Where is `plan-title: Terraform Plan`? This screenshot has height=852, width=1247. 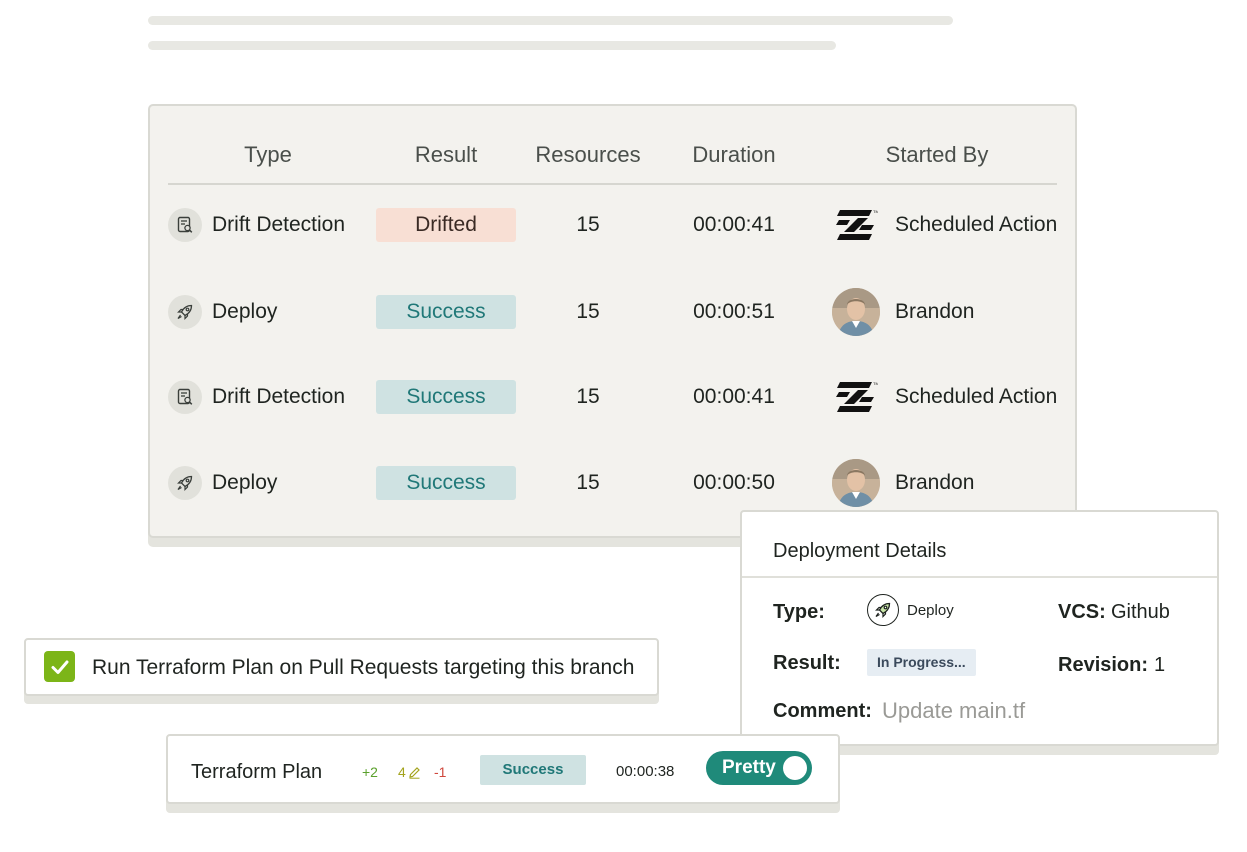 plan-title: Terraform Plan is located at coordinates (257, 772).